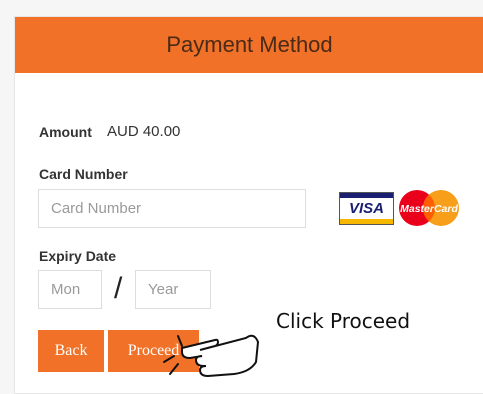  I want to click on amount-label: Amount, so click(65, 132).